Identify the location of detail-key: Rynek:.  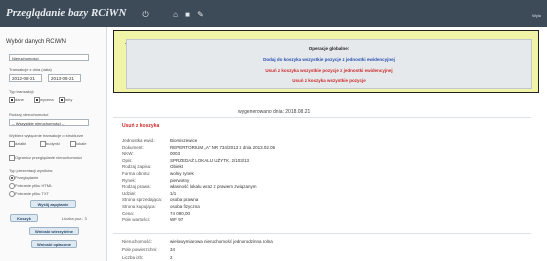
(129, 180).